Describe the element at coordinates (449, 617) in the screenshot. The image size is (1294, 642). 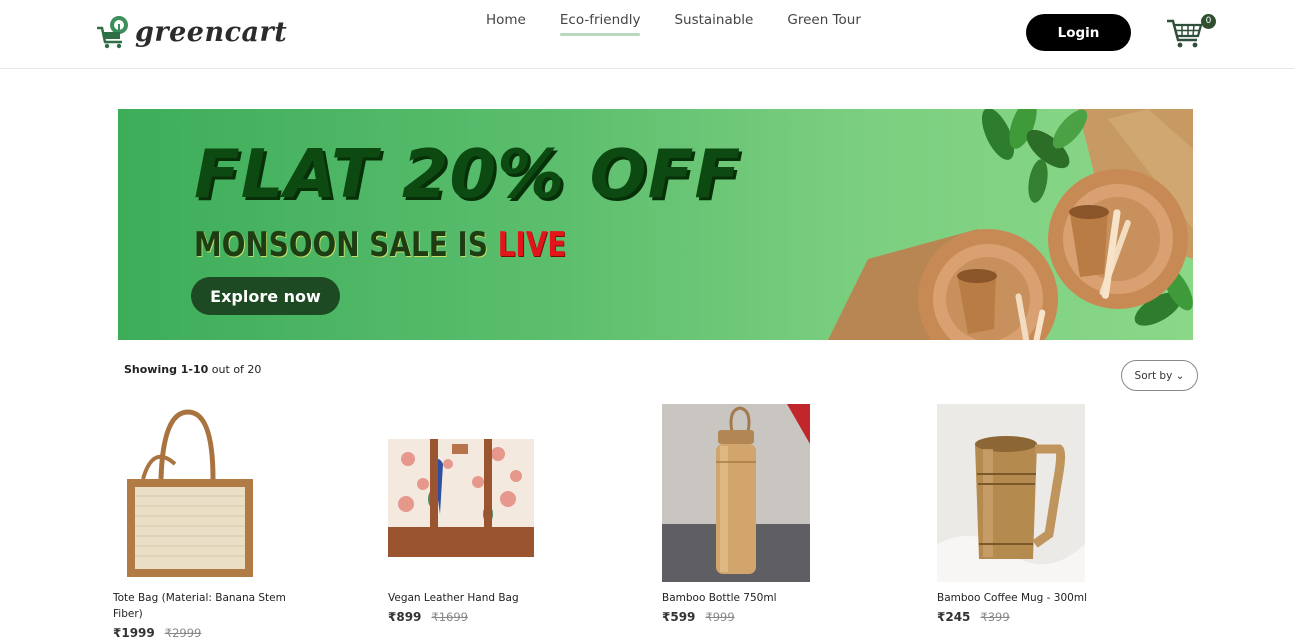
I see `product-old-price: ₹1699` at that location.